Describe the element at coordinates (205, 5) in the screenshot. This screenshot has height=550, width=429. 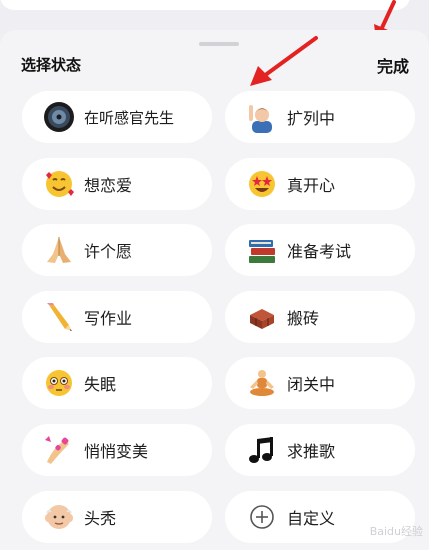
I see `previous-card-edge` at that location.